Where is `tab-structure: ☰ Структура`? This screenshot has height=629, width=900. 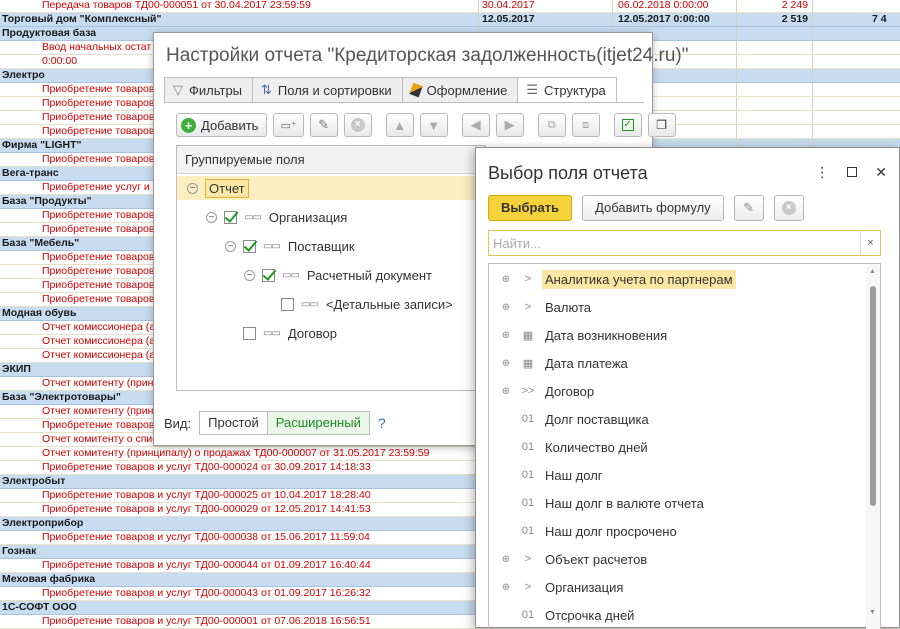 tab-structure: ☰ Структура is located at coordinates (567, 90).